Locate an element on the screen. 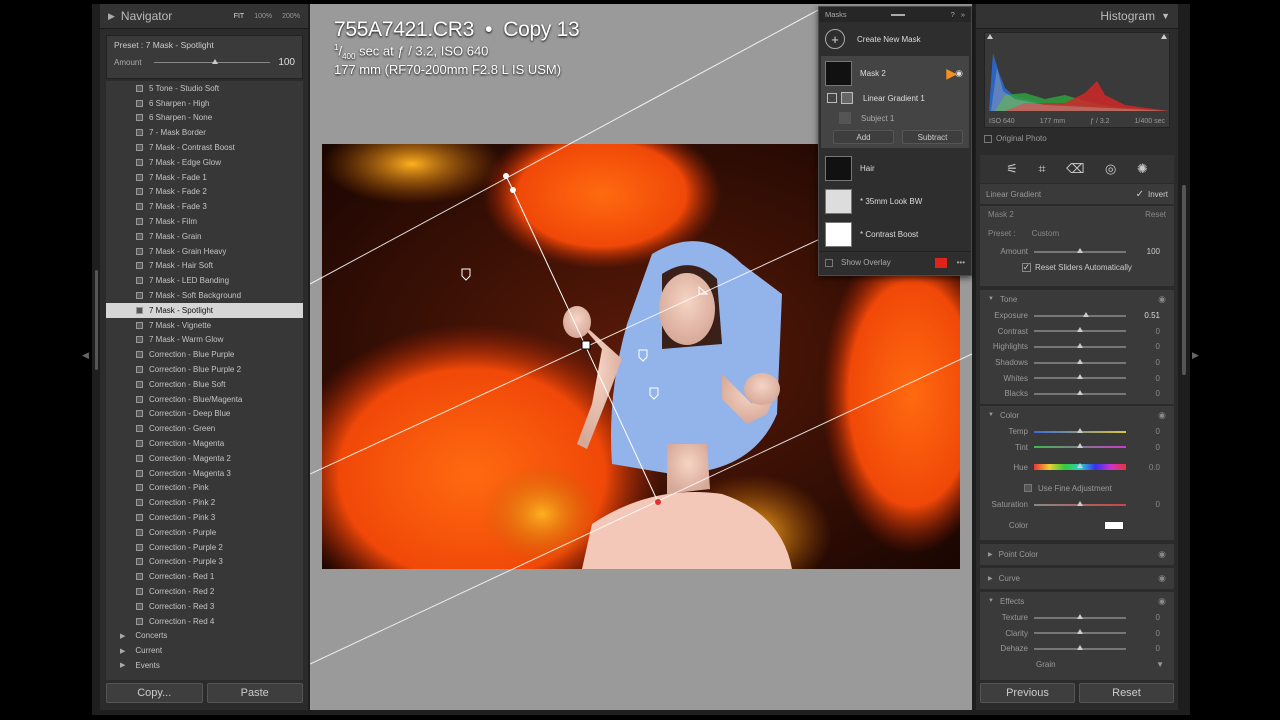  gradient-handle-bottom is located at coordinates (658, 502).